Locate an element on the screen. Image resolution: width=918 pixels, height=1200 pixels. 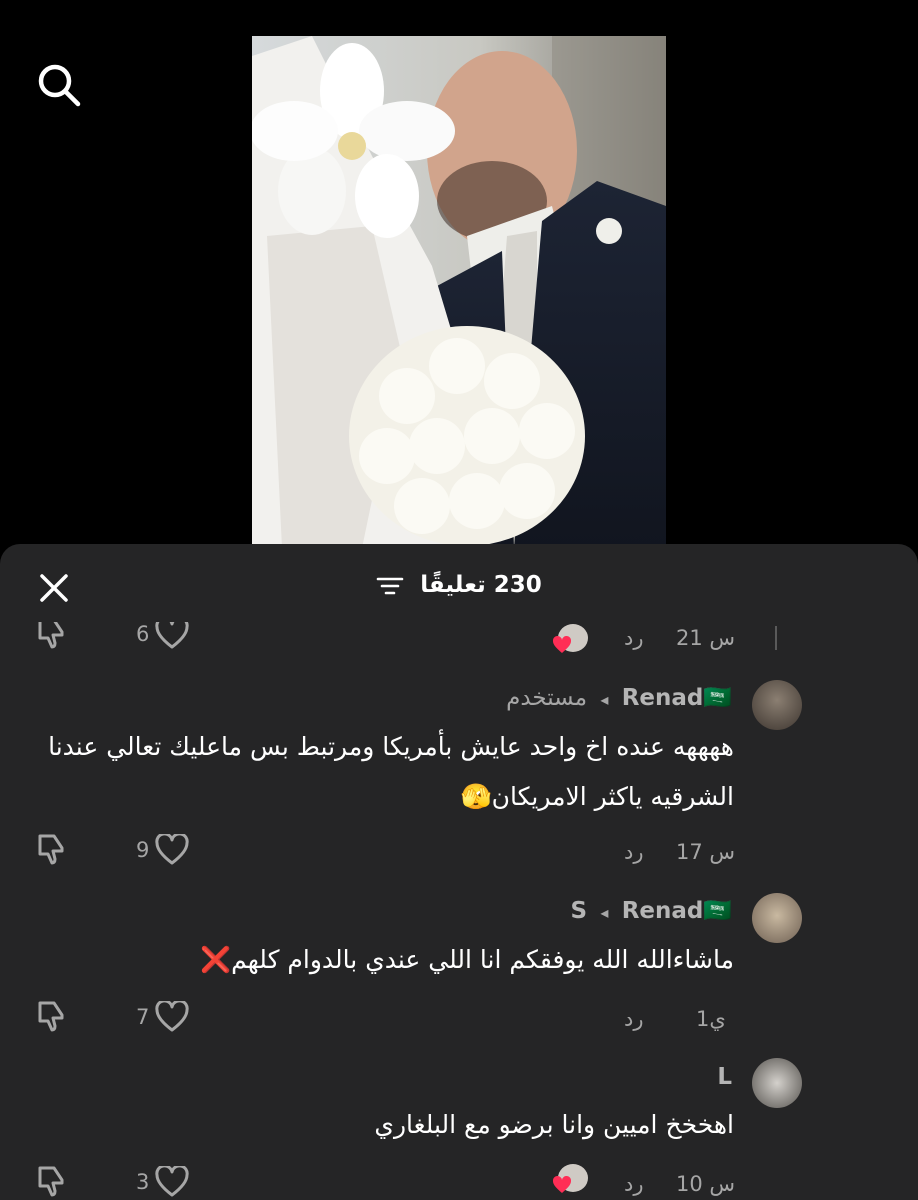
search-icon is located at coordinates (59, 85).